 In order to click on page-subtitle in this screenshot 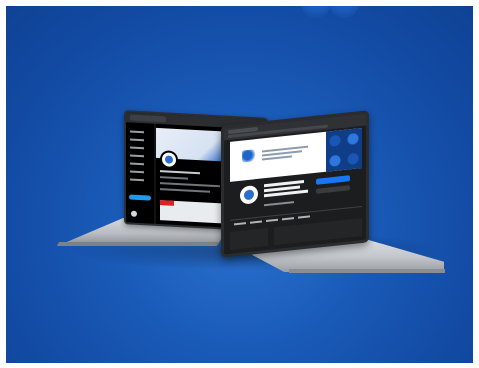, I will do `click(279, 204)`.